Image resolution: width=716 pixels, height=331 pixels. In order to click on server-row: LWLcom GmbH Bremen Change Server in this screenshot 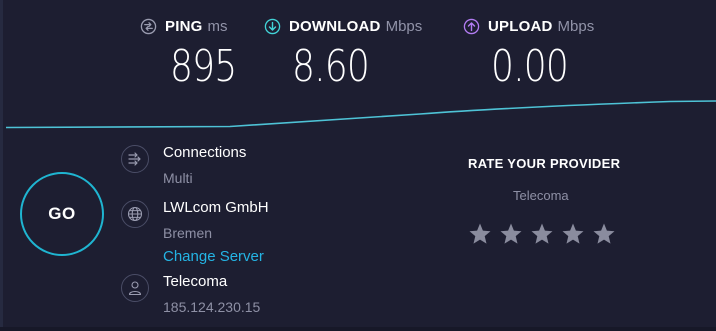, I will do `click(195, 232)`.